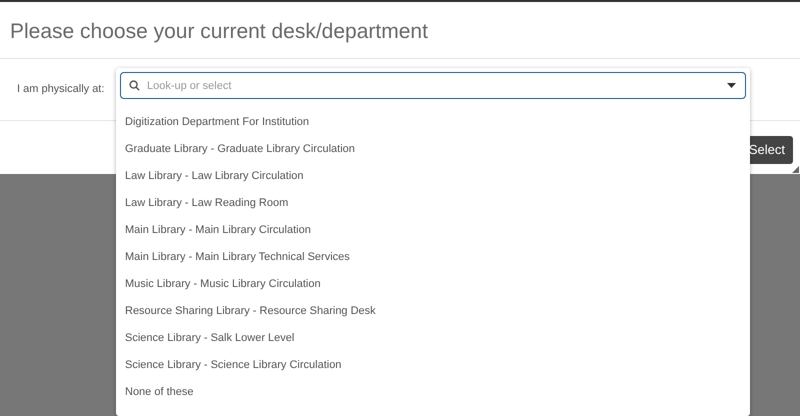 The height and width of the screenshot is (416, 800). Describe the element at coordinates (219, 32) in the screenshot. I see `dialog-title: Please choose your current desk/department` at that location.